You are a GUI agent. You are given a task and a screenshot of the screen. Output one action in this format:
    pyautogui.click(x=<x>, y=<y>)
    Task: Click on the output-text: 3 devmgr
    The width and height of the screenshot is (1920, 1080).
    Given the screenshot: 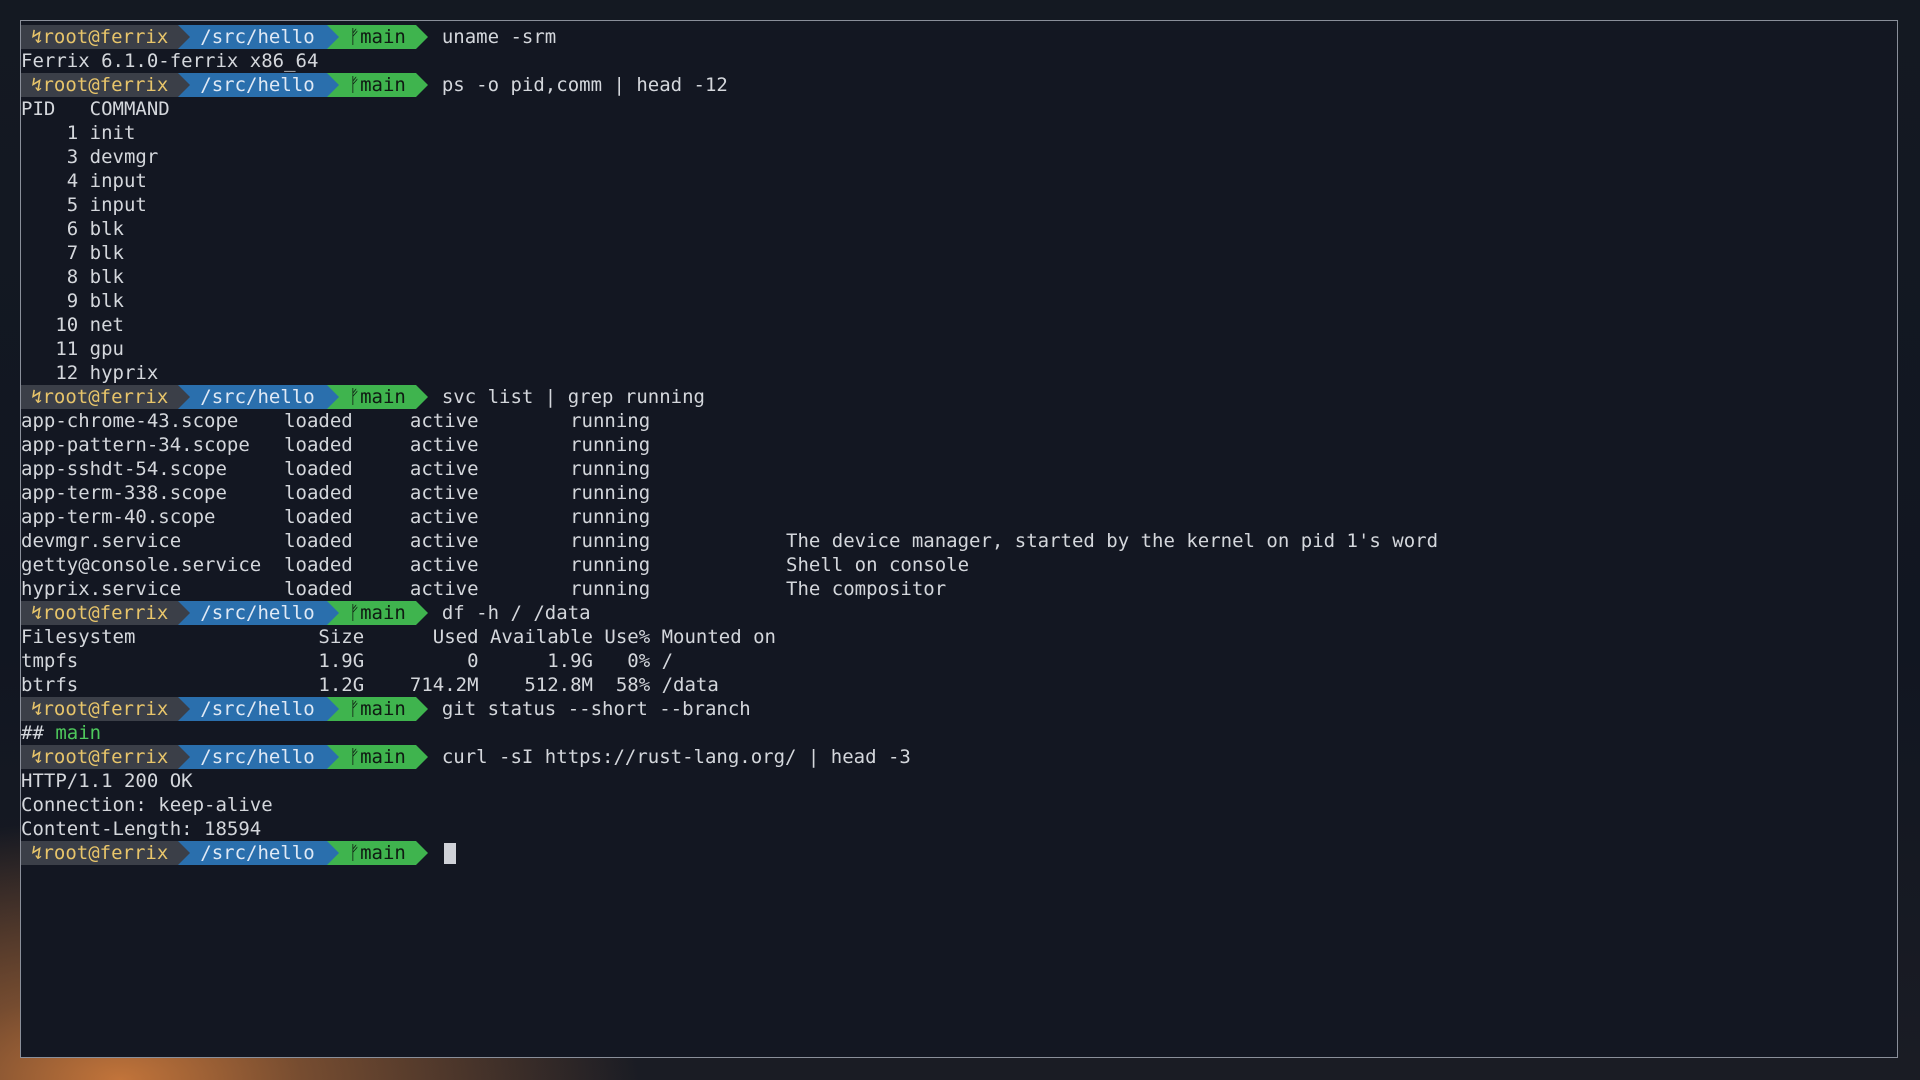 What is the action you would take?
    pyautogui.click(x=90, y=157)
    